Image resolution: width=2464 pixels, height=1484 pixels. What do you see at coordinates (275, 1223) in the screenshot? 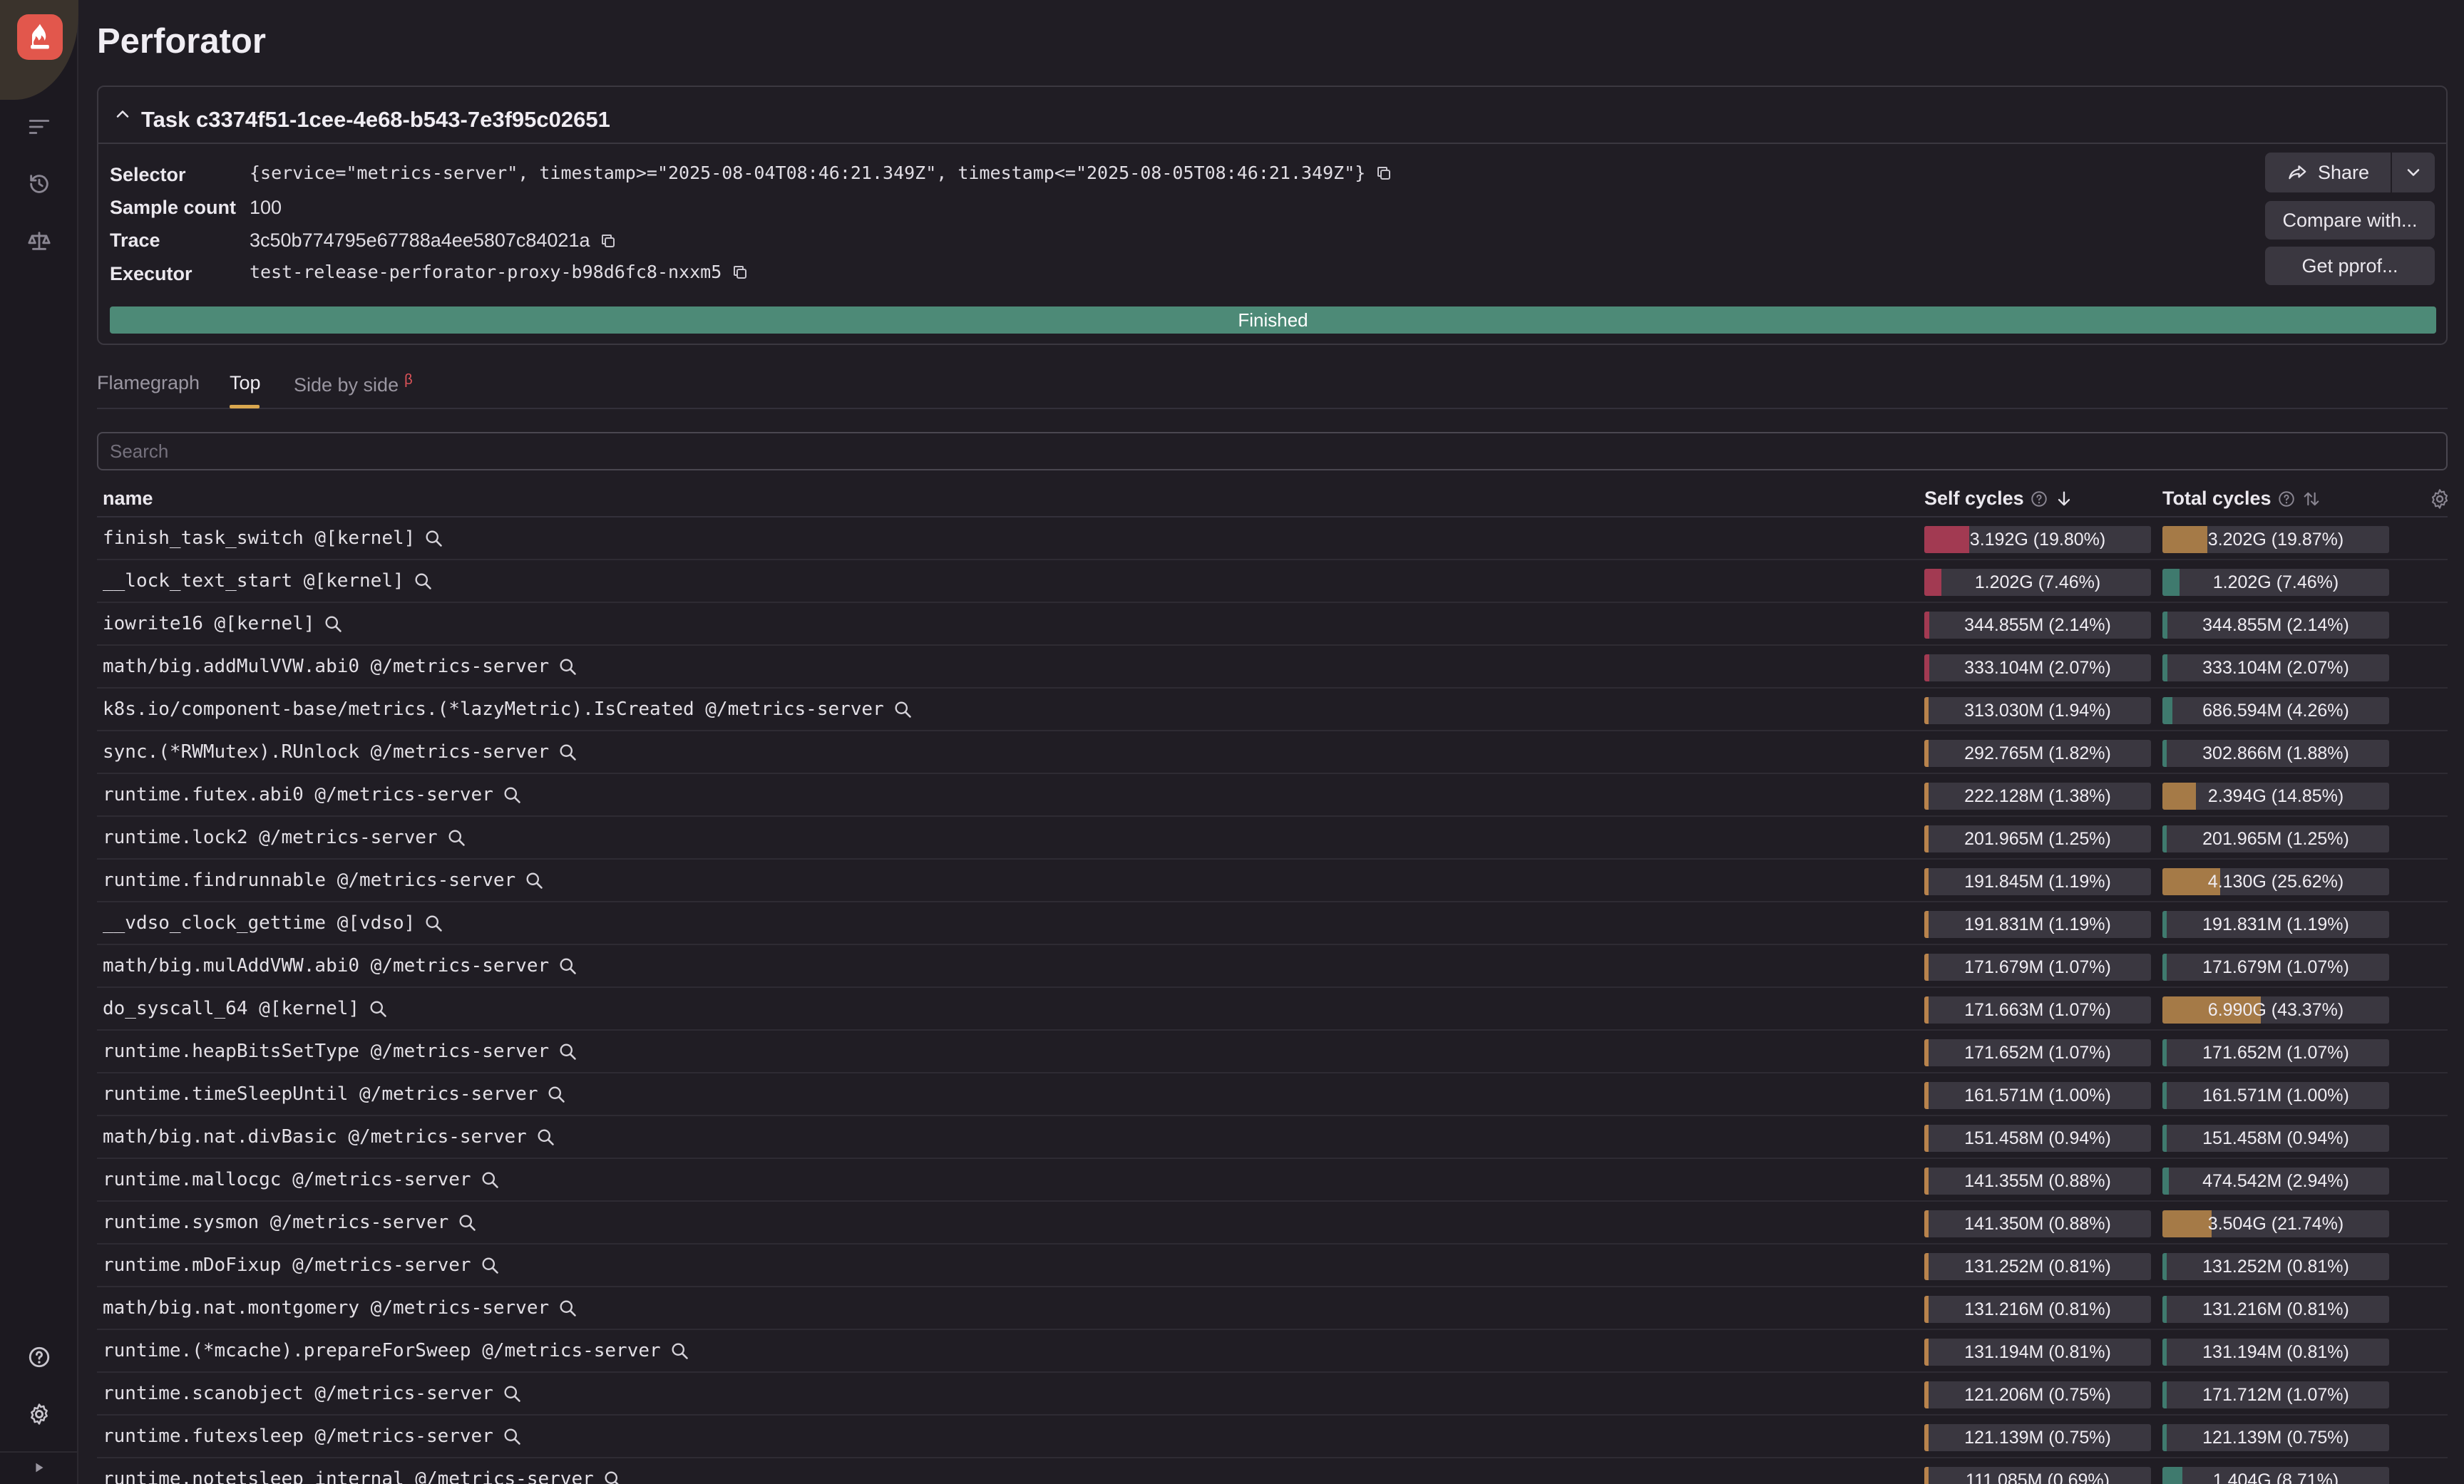
I see `function-name: runtime.sysmon @/metrics-server` at bounding box center [275, 1223].